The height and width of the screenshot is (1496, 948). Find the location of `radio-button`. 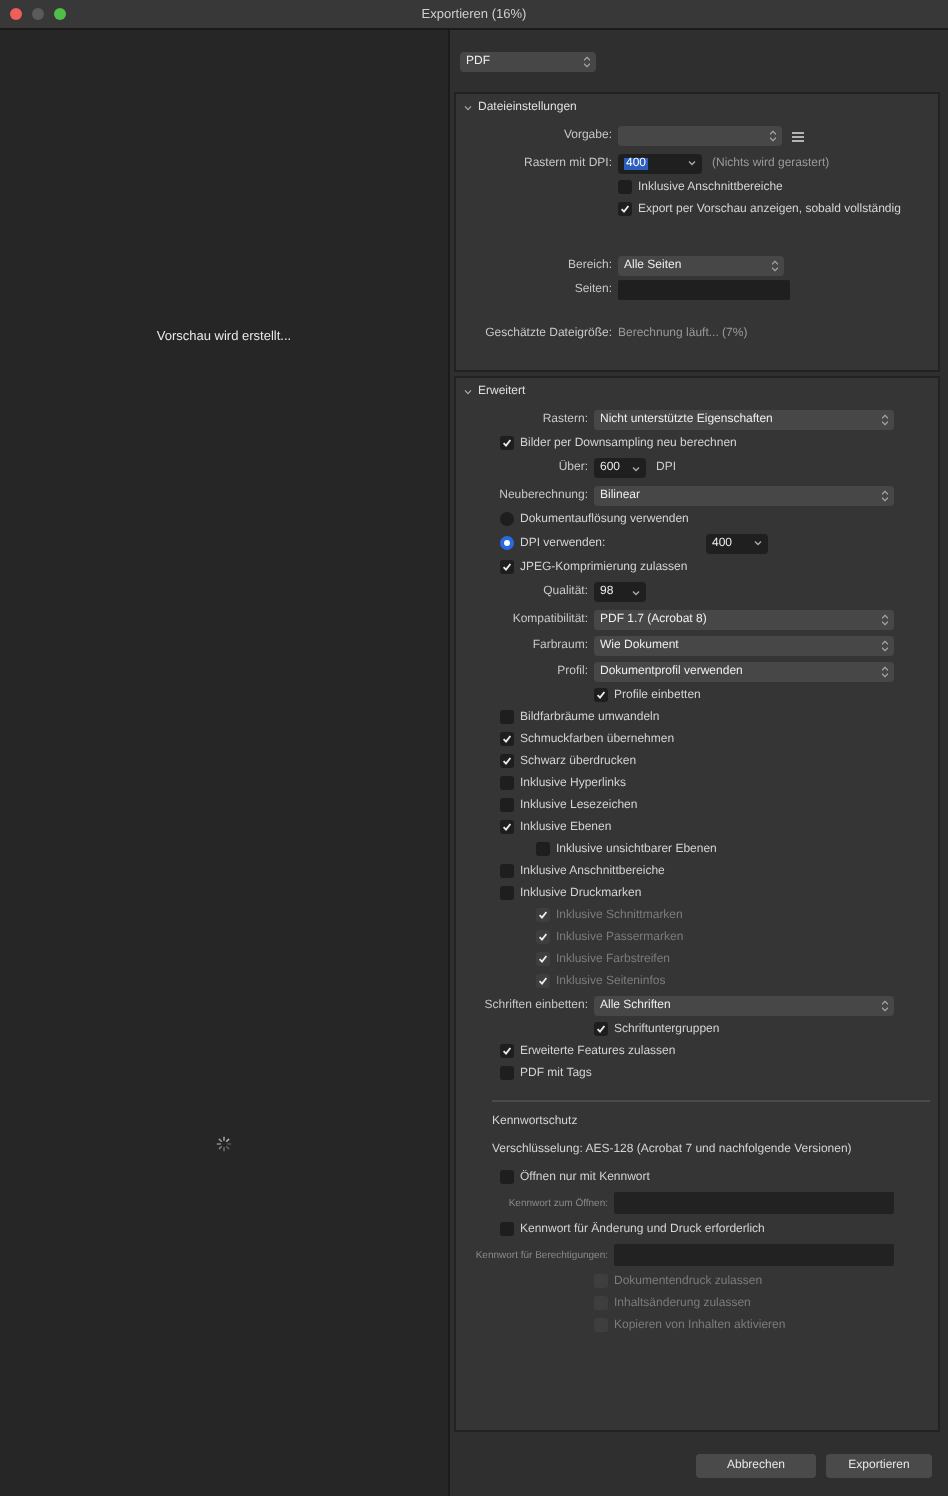

radio-button is located at coordinates (507, 543).